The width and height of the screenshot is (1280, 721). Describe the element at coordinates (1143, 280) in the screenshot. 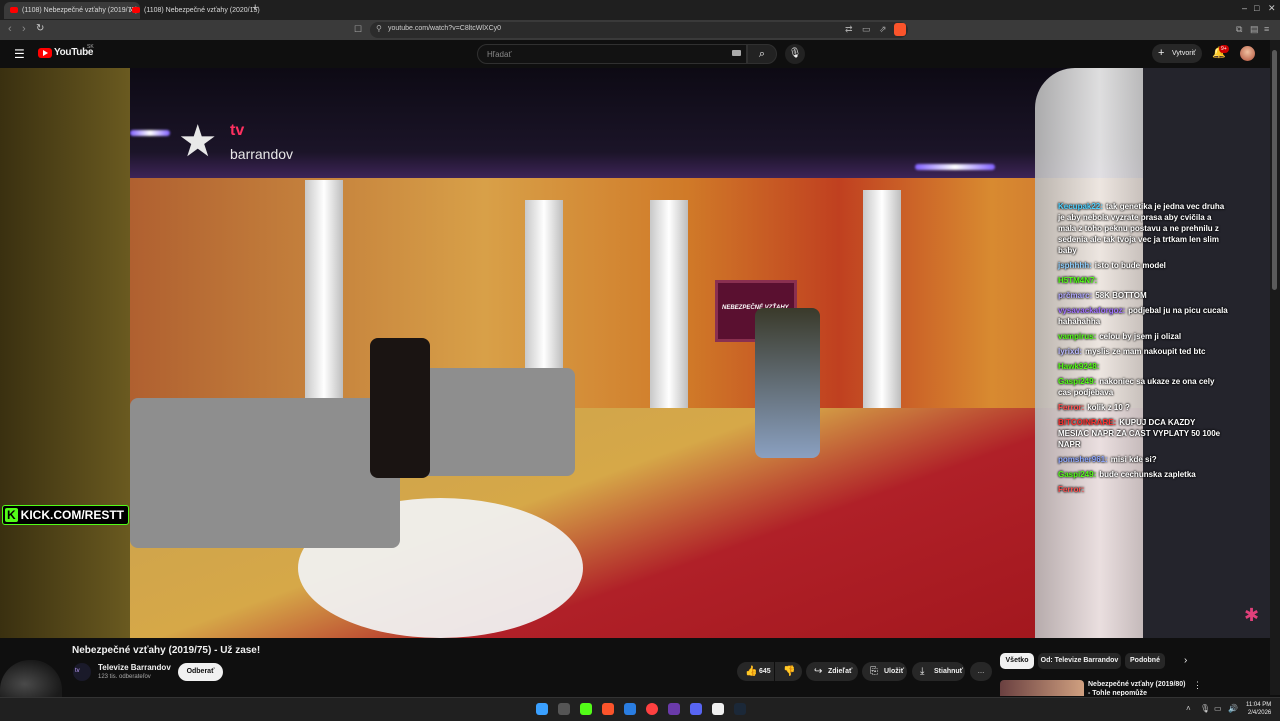

I see `chat-message: H5TM4N7:` at that location.